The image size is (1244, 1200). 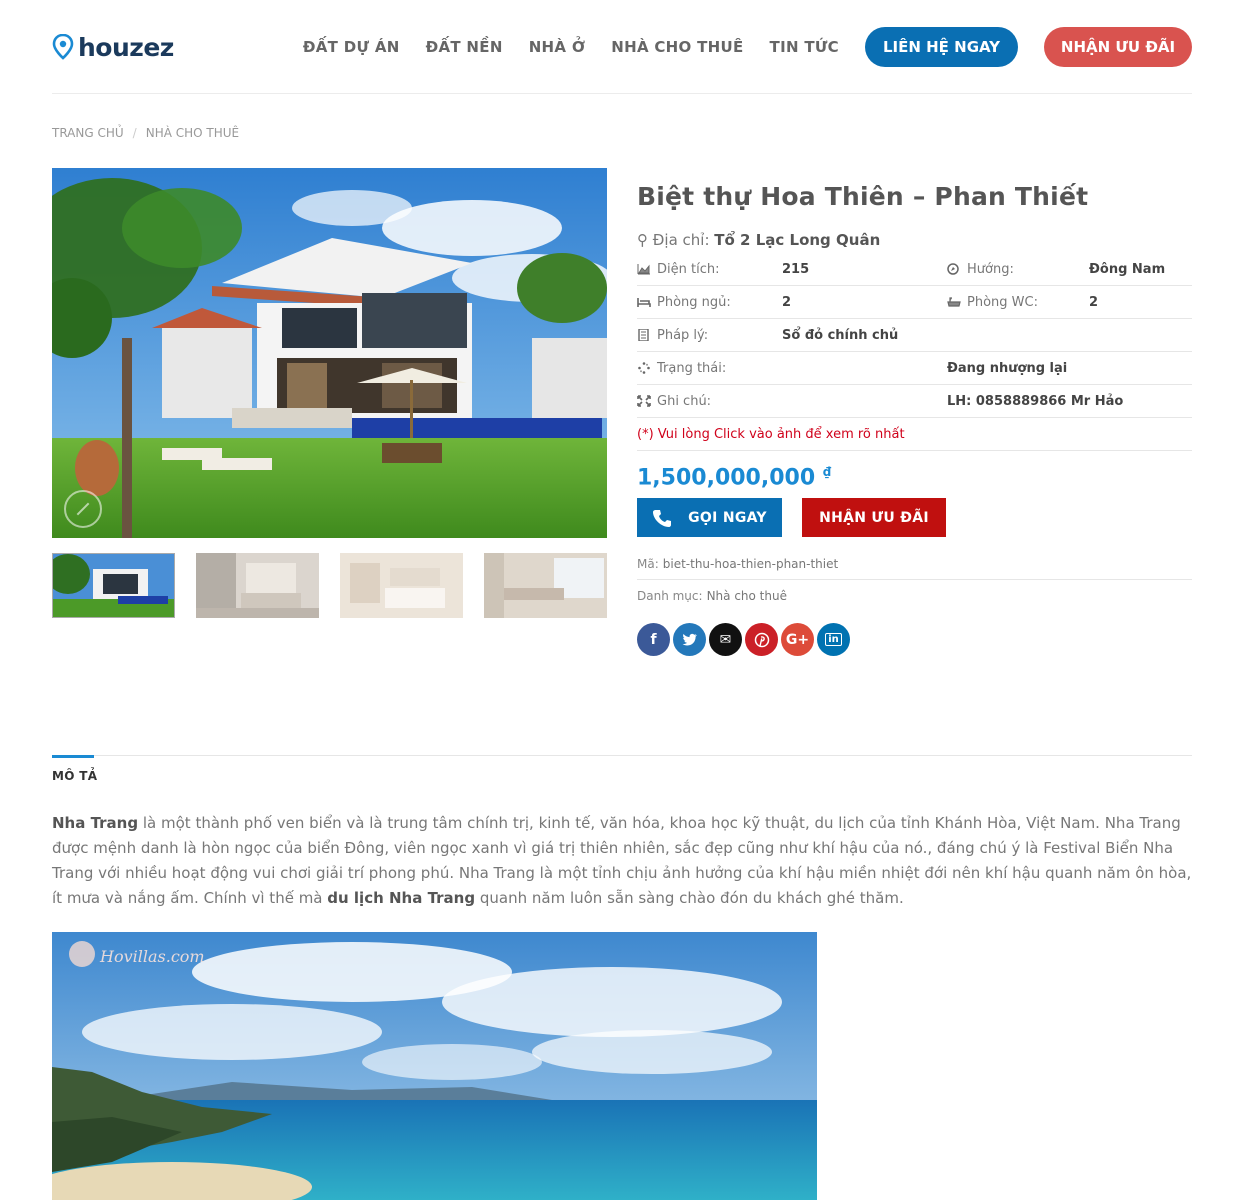 What do you see at coordinates (787, 302) in the screenshot?
I see `bedrooms-value: 2` at bounding box center [787, 302].